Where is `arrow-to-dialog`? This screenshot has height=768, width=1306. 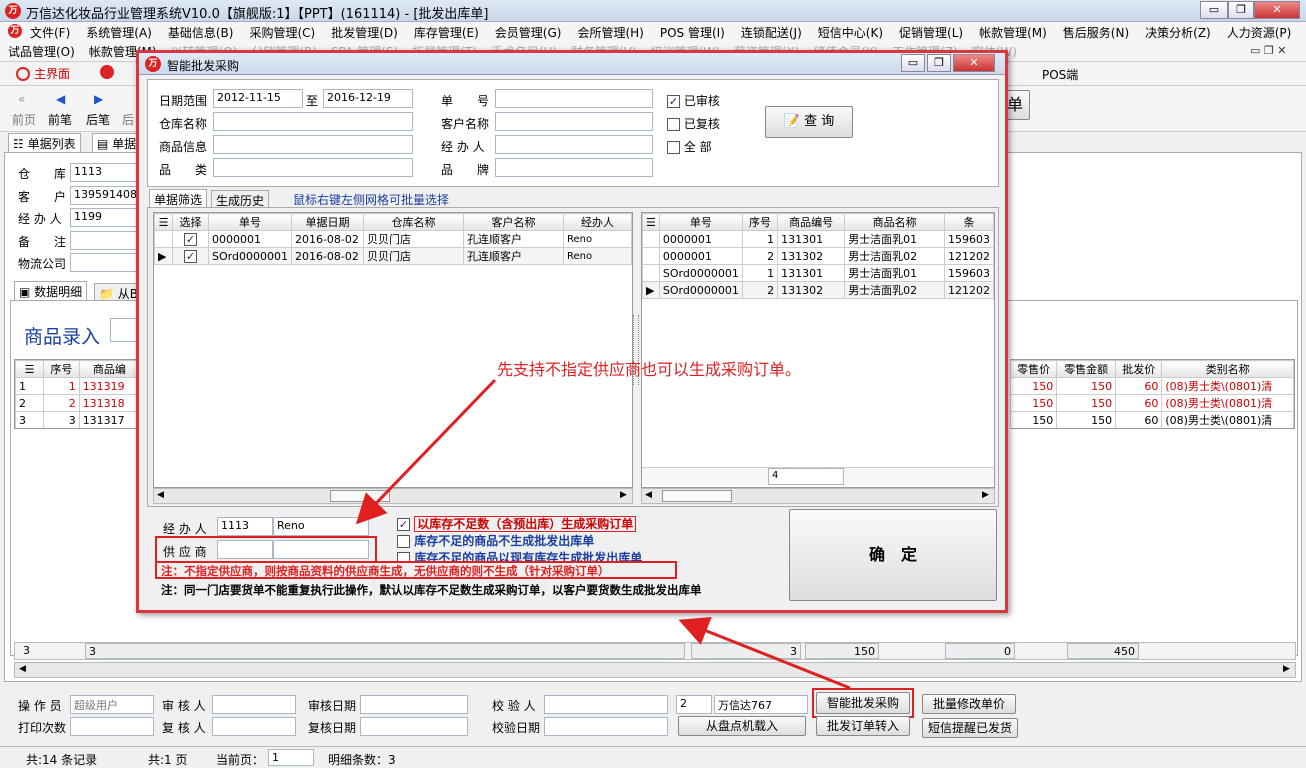
arrow-to-dialog is located at coordinates (764, 653).